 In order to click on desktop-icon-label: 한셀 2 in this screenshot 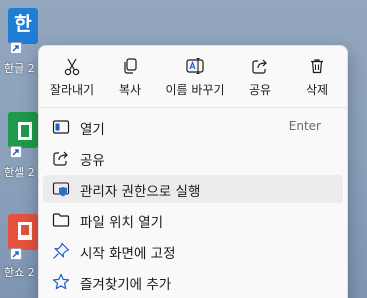, I will do `click(19, 172)`.